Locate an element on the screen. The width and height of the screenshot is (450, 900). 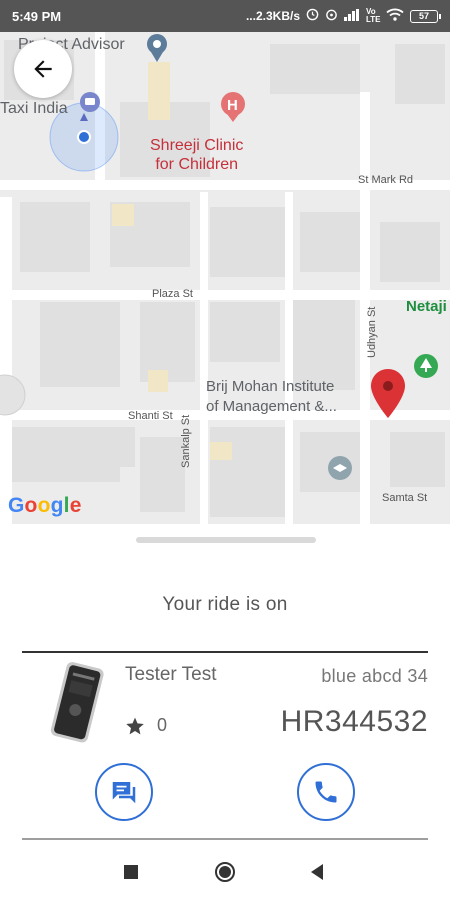
home-circle-icon is located at coordinates (225, 872).